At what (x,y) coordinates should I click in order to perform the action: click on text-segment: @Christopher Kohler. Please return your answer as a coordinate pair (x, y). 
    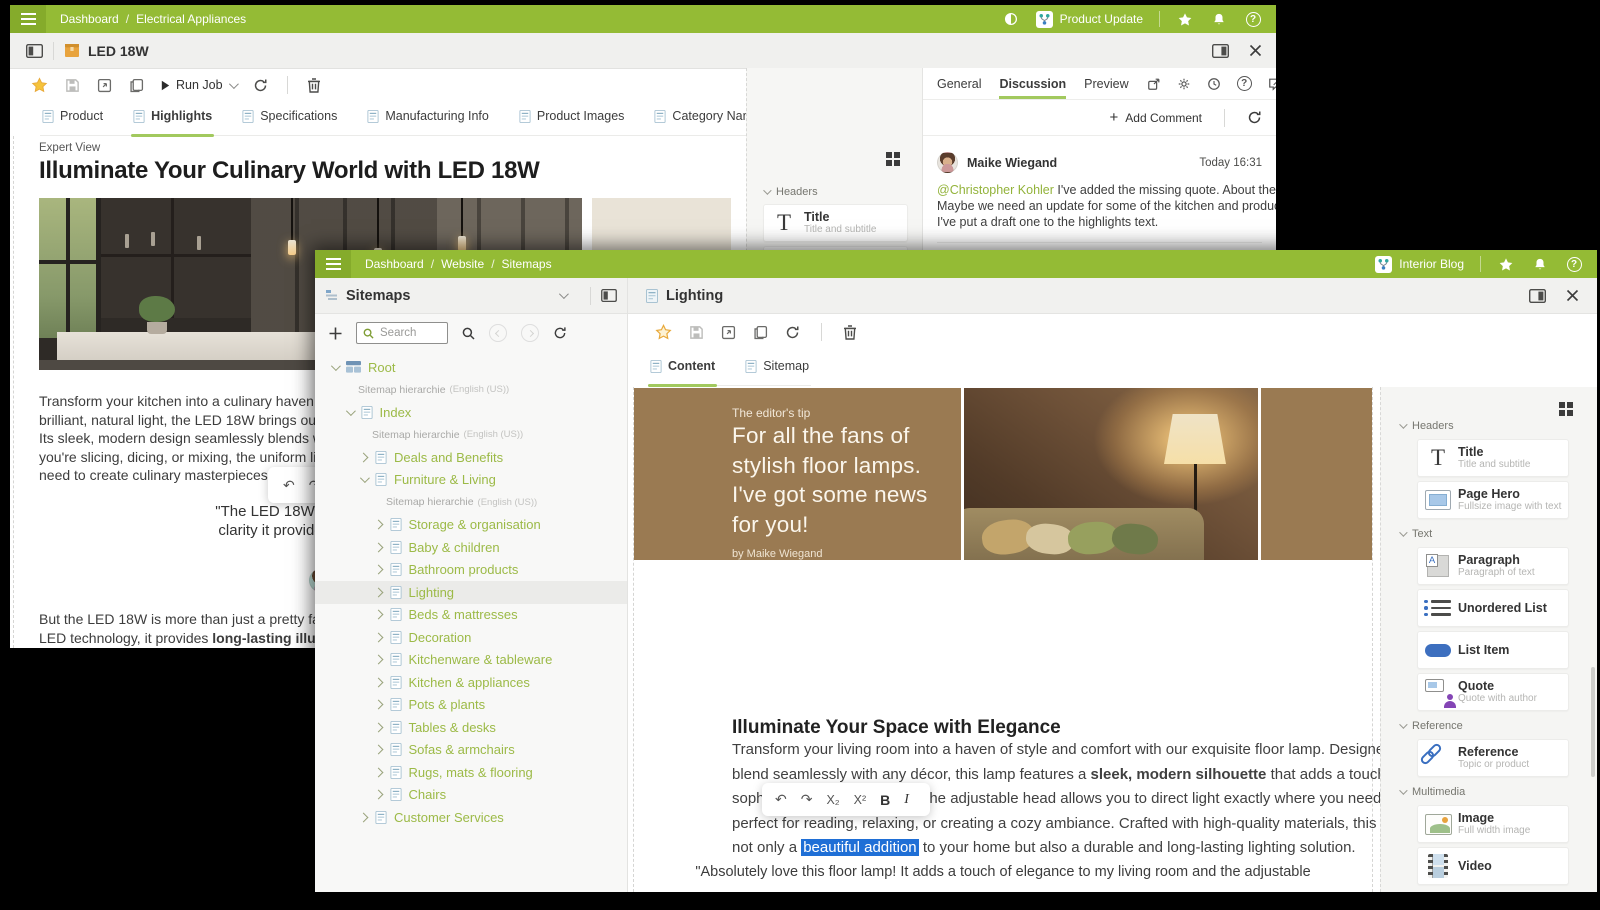
    Looking at the image, I should click on (995, 190).